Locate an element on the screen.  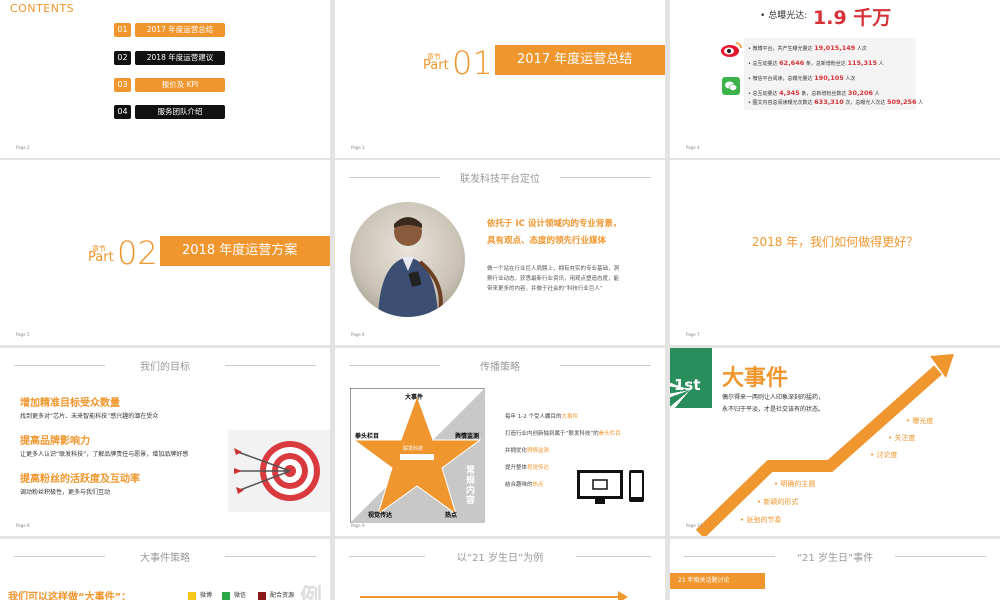
exposure-label: 总曝光达: is located at coordinates (788, 16).